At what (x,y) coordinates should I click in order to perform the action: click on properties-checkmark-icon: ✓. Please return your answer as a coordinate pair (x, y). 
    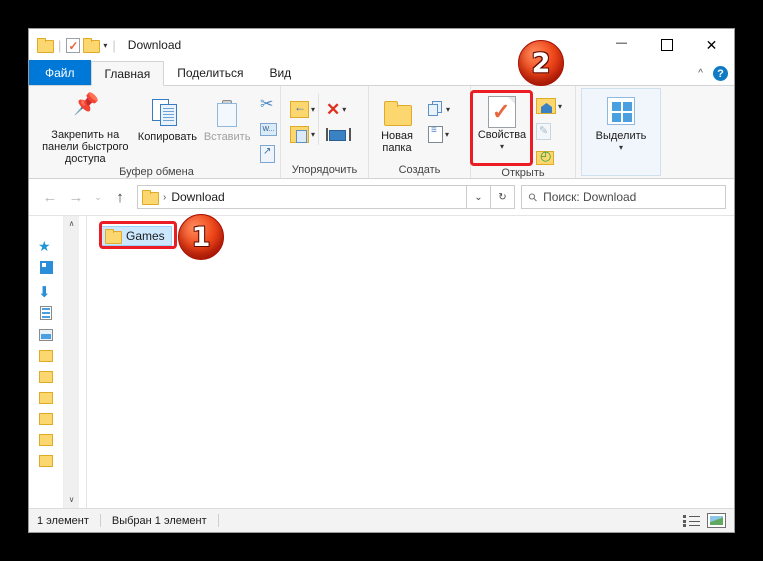
    Looking at the image, I should click on (73, 45).